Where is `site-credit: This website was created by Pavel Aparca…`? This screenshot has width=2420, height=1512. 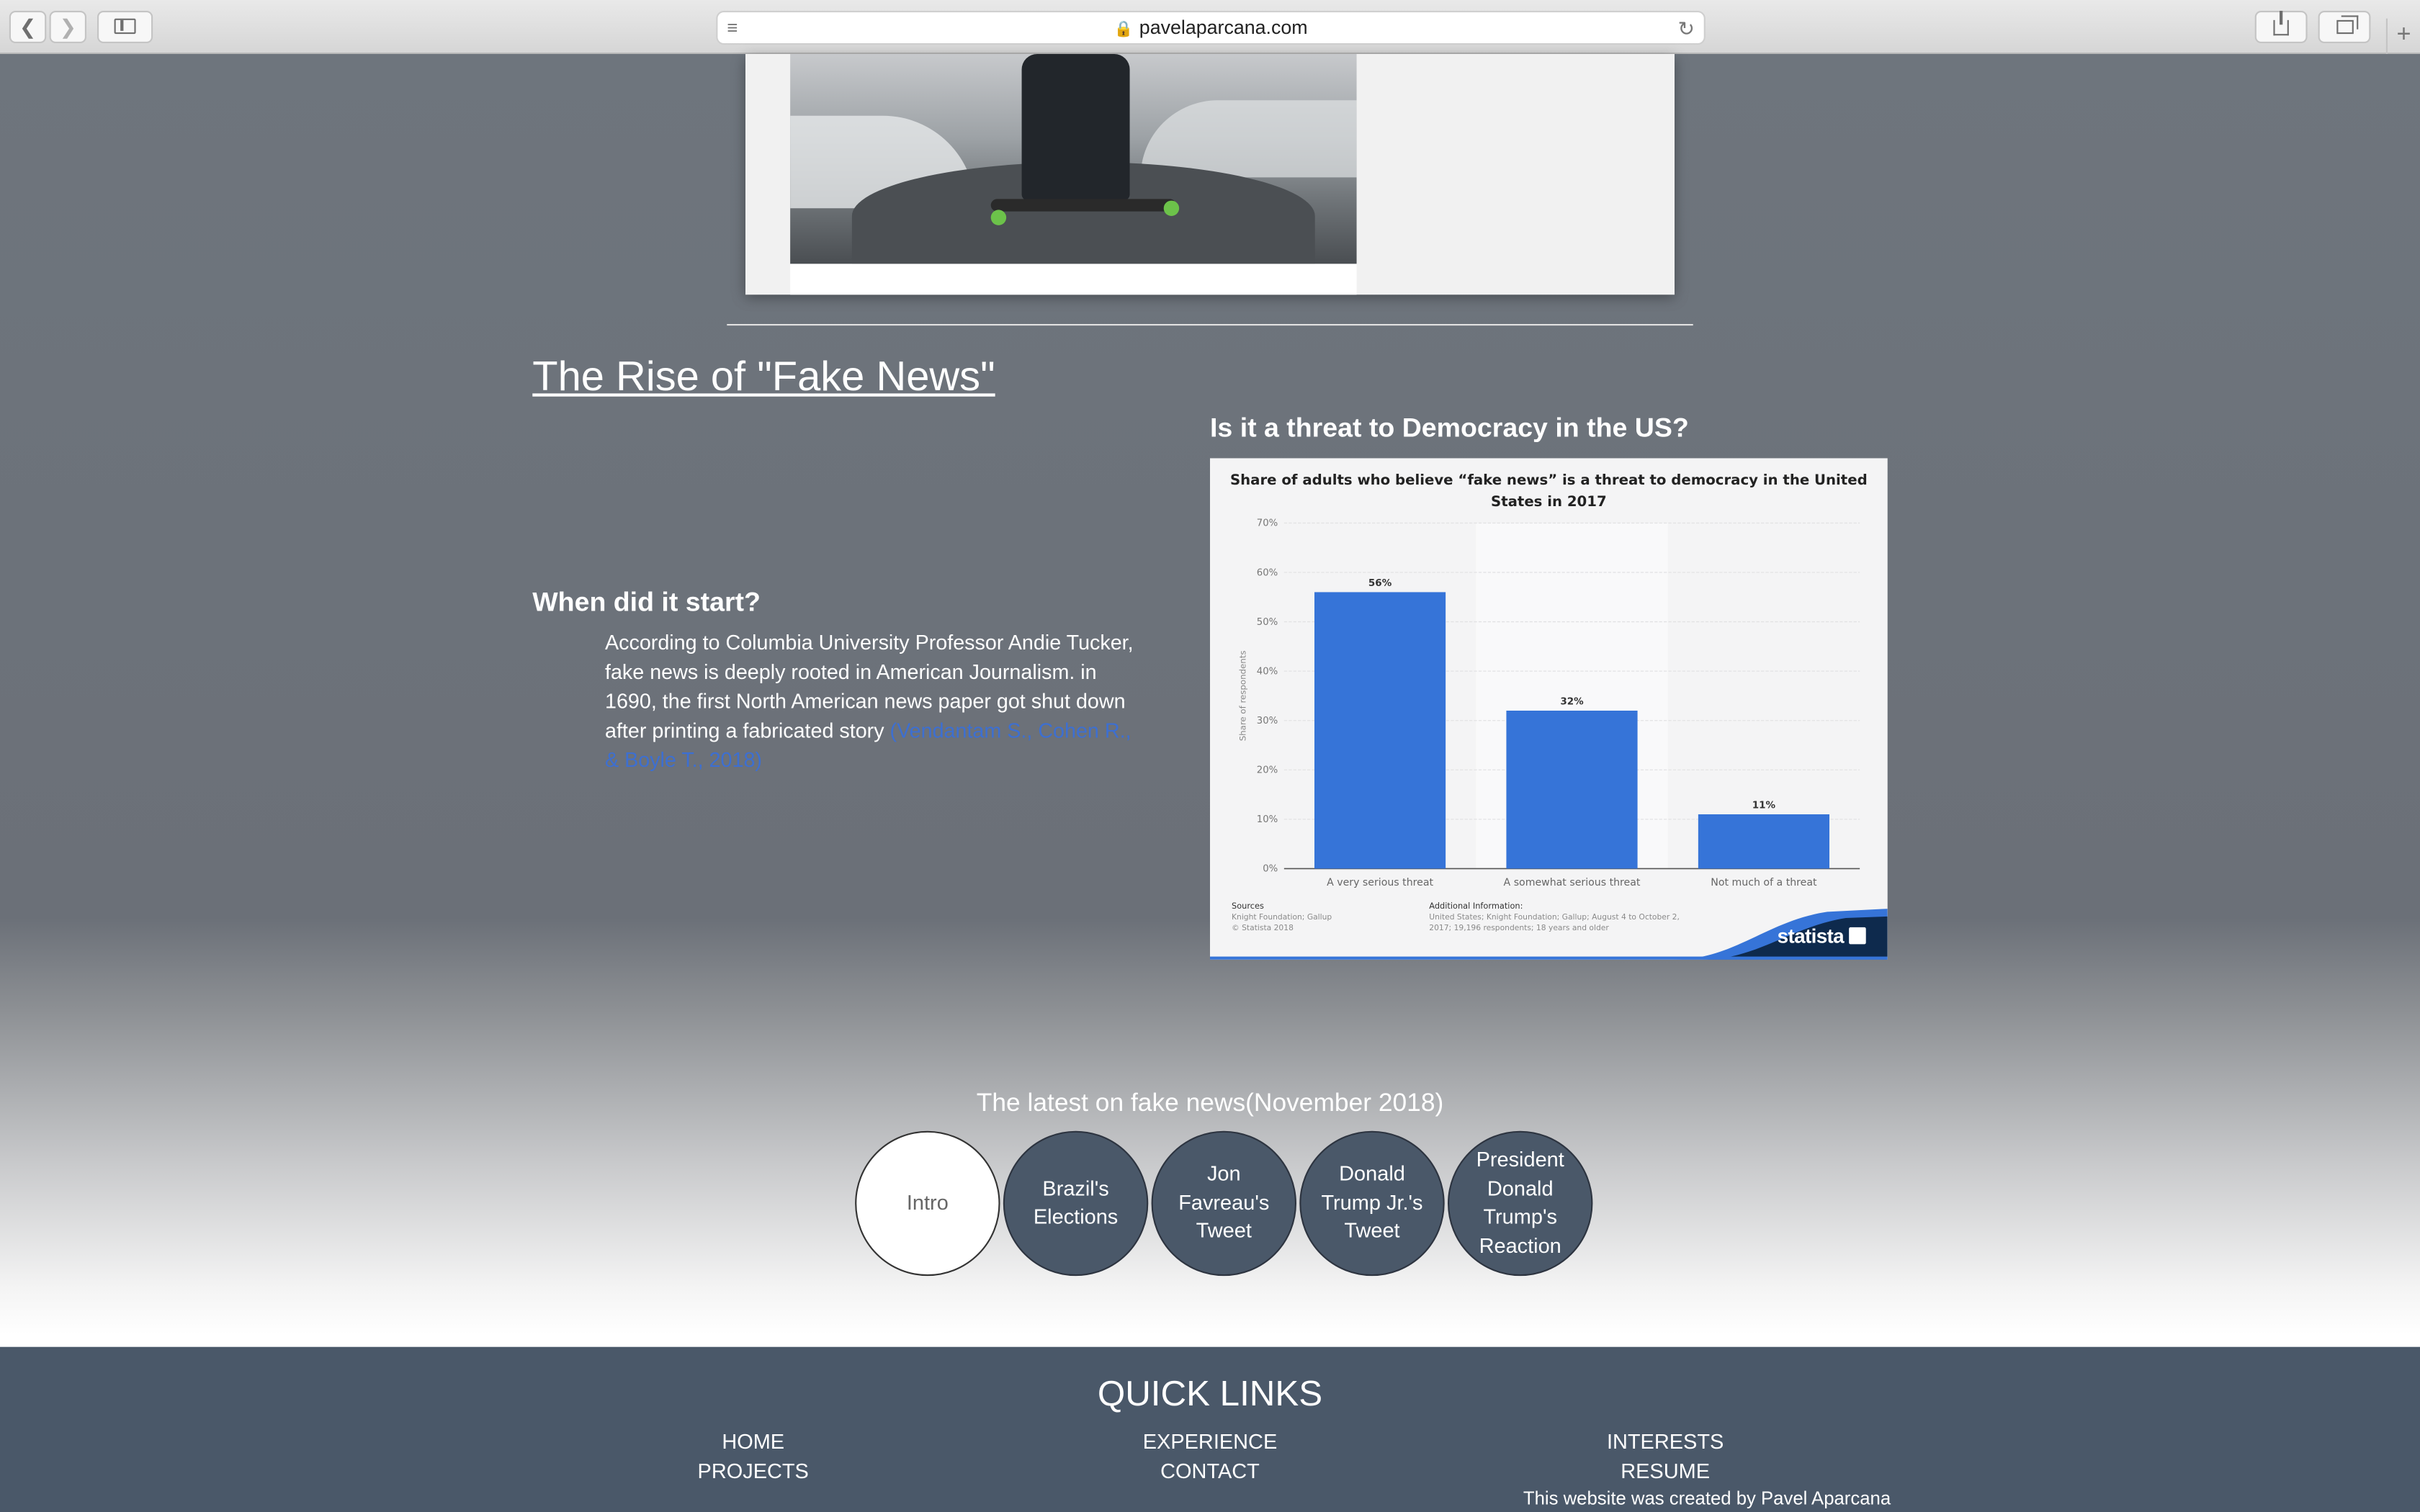
site-credit: This website was created by Pavel Aparca… is located at coordinates (1707, 1498).